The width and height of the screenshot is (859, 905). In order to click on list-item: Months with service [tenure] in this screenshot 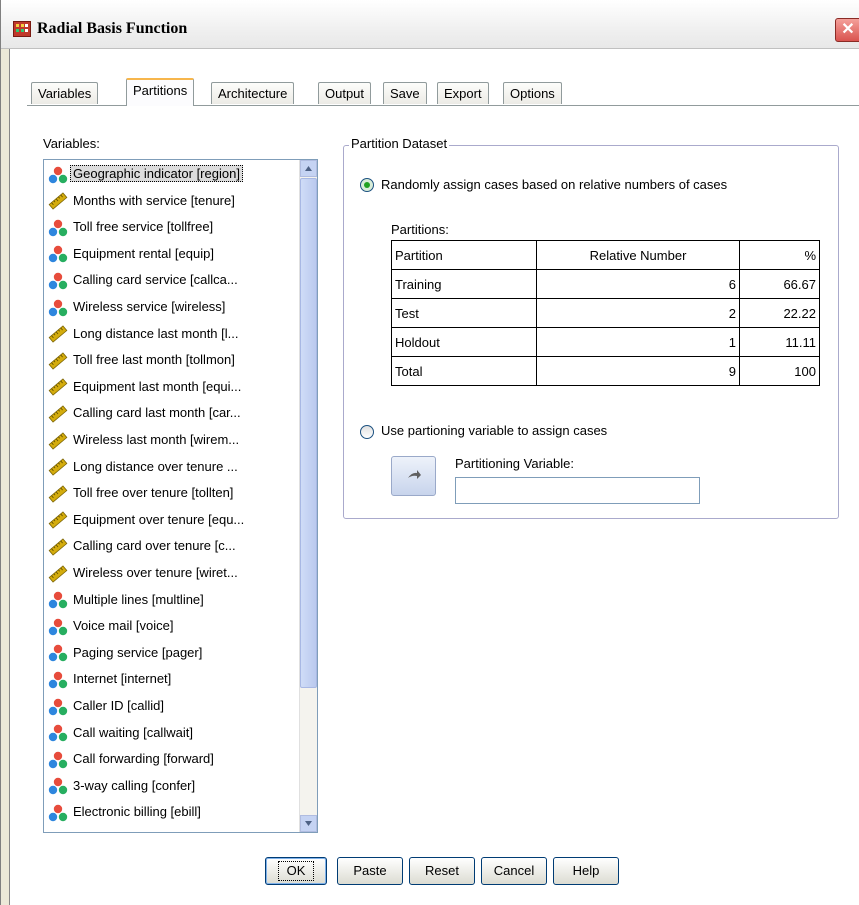, I will do `click(141, 201)`.